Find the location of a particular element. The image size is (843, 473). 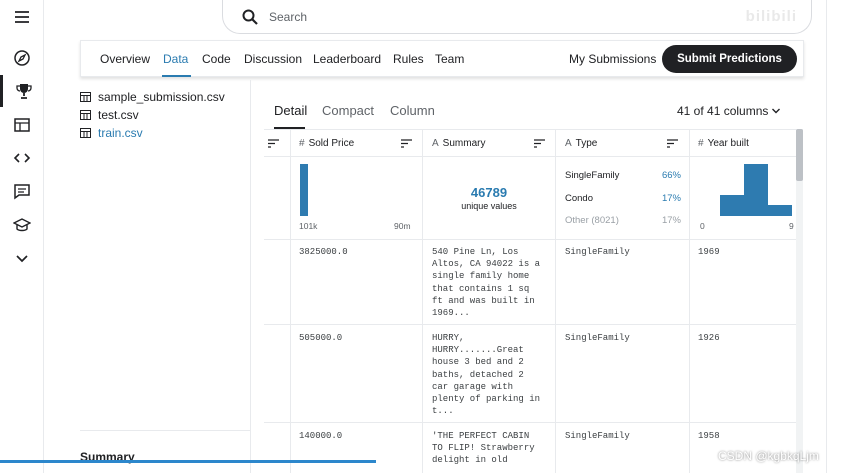

file-item-test: test.csv is located at coordinates (165, 115).